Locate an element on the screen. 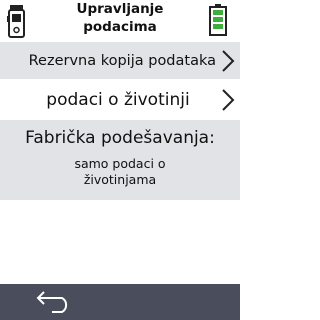 The height and width of the screenshot is (320, 320). factory-settings-title: Fabrička podešavanja: is located at coordinates (120, 138).